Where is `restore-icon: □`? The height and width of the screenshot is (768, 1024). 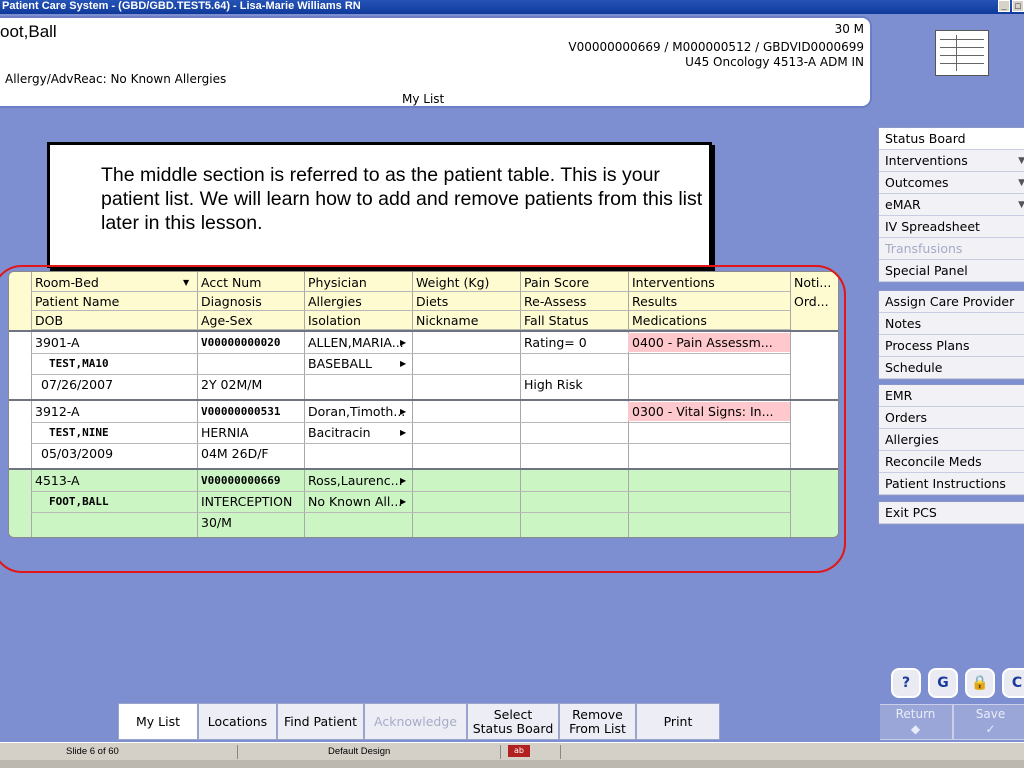 restore-icon: □ is located at coordinates (1018, 6).